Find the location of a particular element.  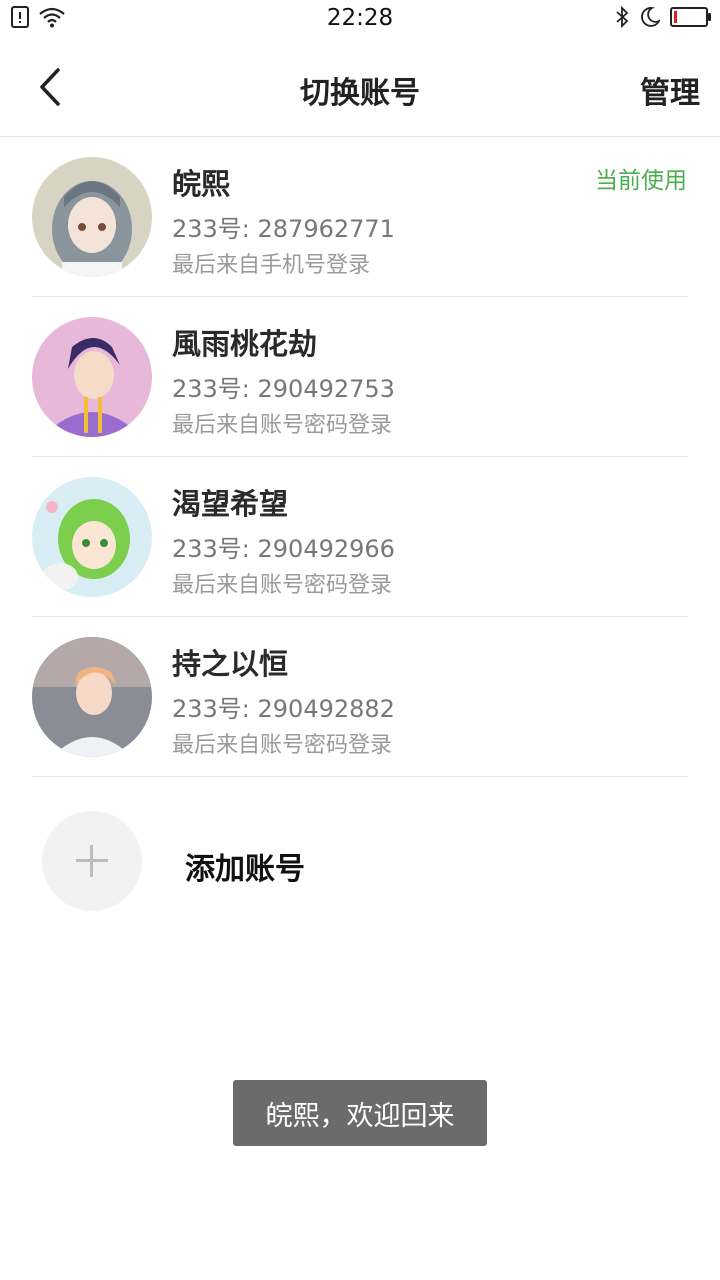

toast-message: 皖熙，欢迎回来 is located at coordinates (360, 1113).